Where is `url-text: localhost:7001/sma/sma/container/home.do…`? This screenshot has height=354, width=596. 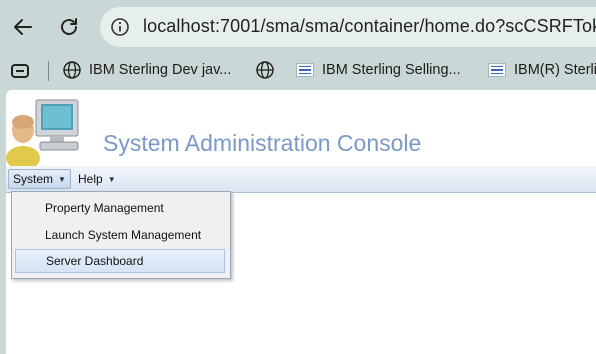 url-text: localhost:7001/sma/sma/container/home.do… is located at coordinates (369, 26).